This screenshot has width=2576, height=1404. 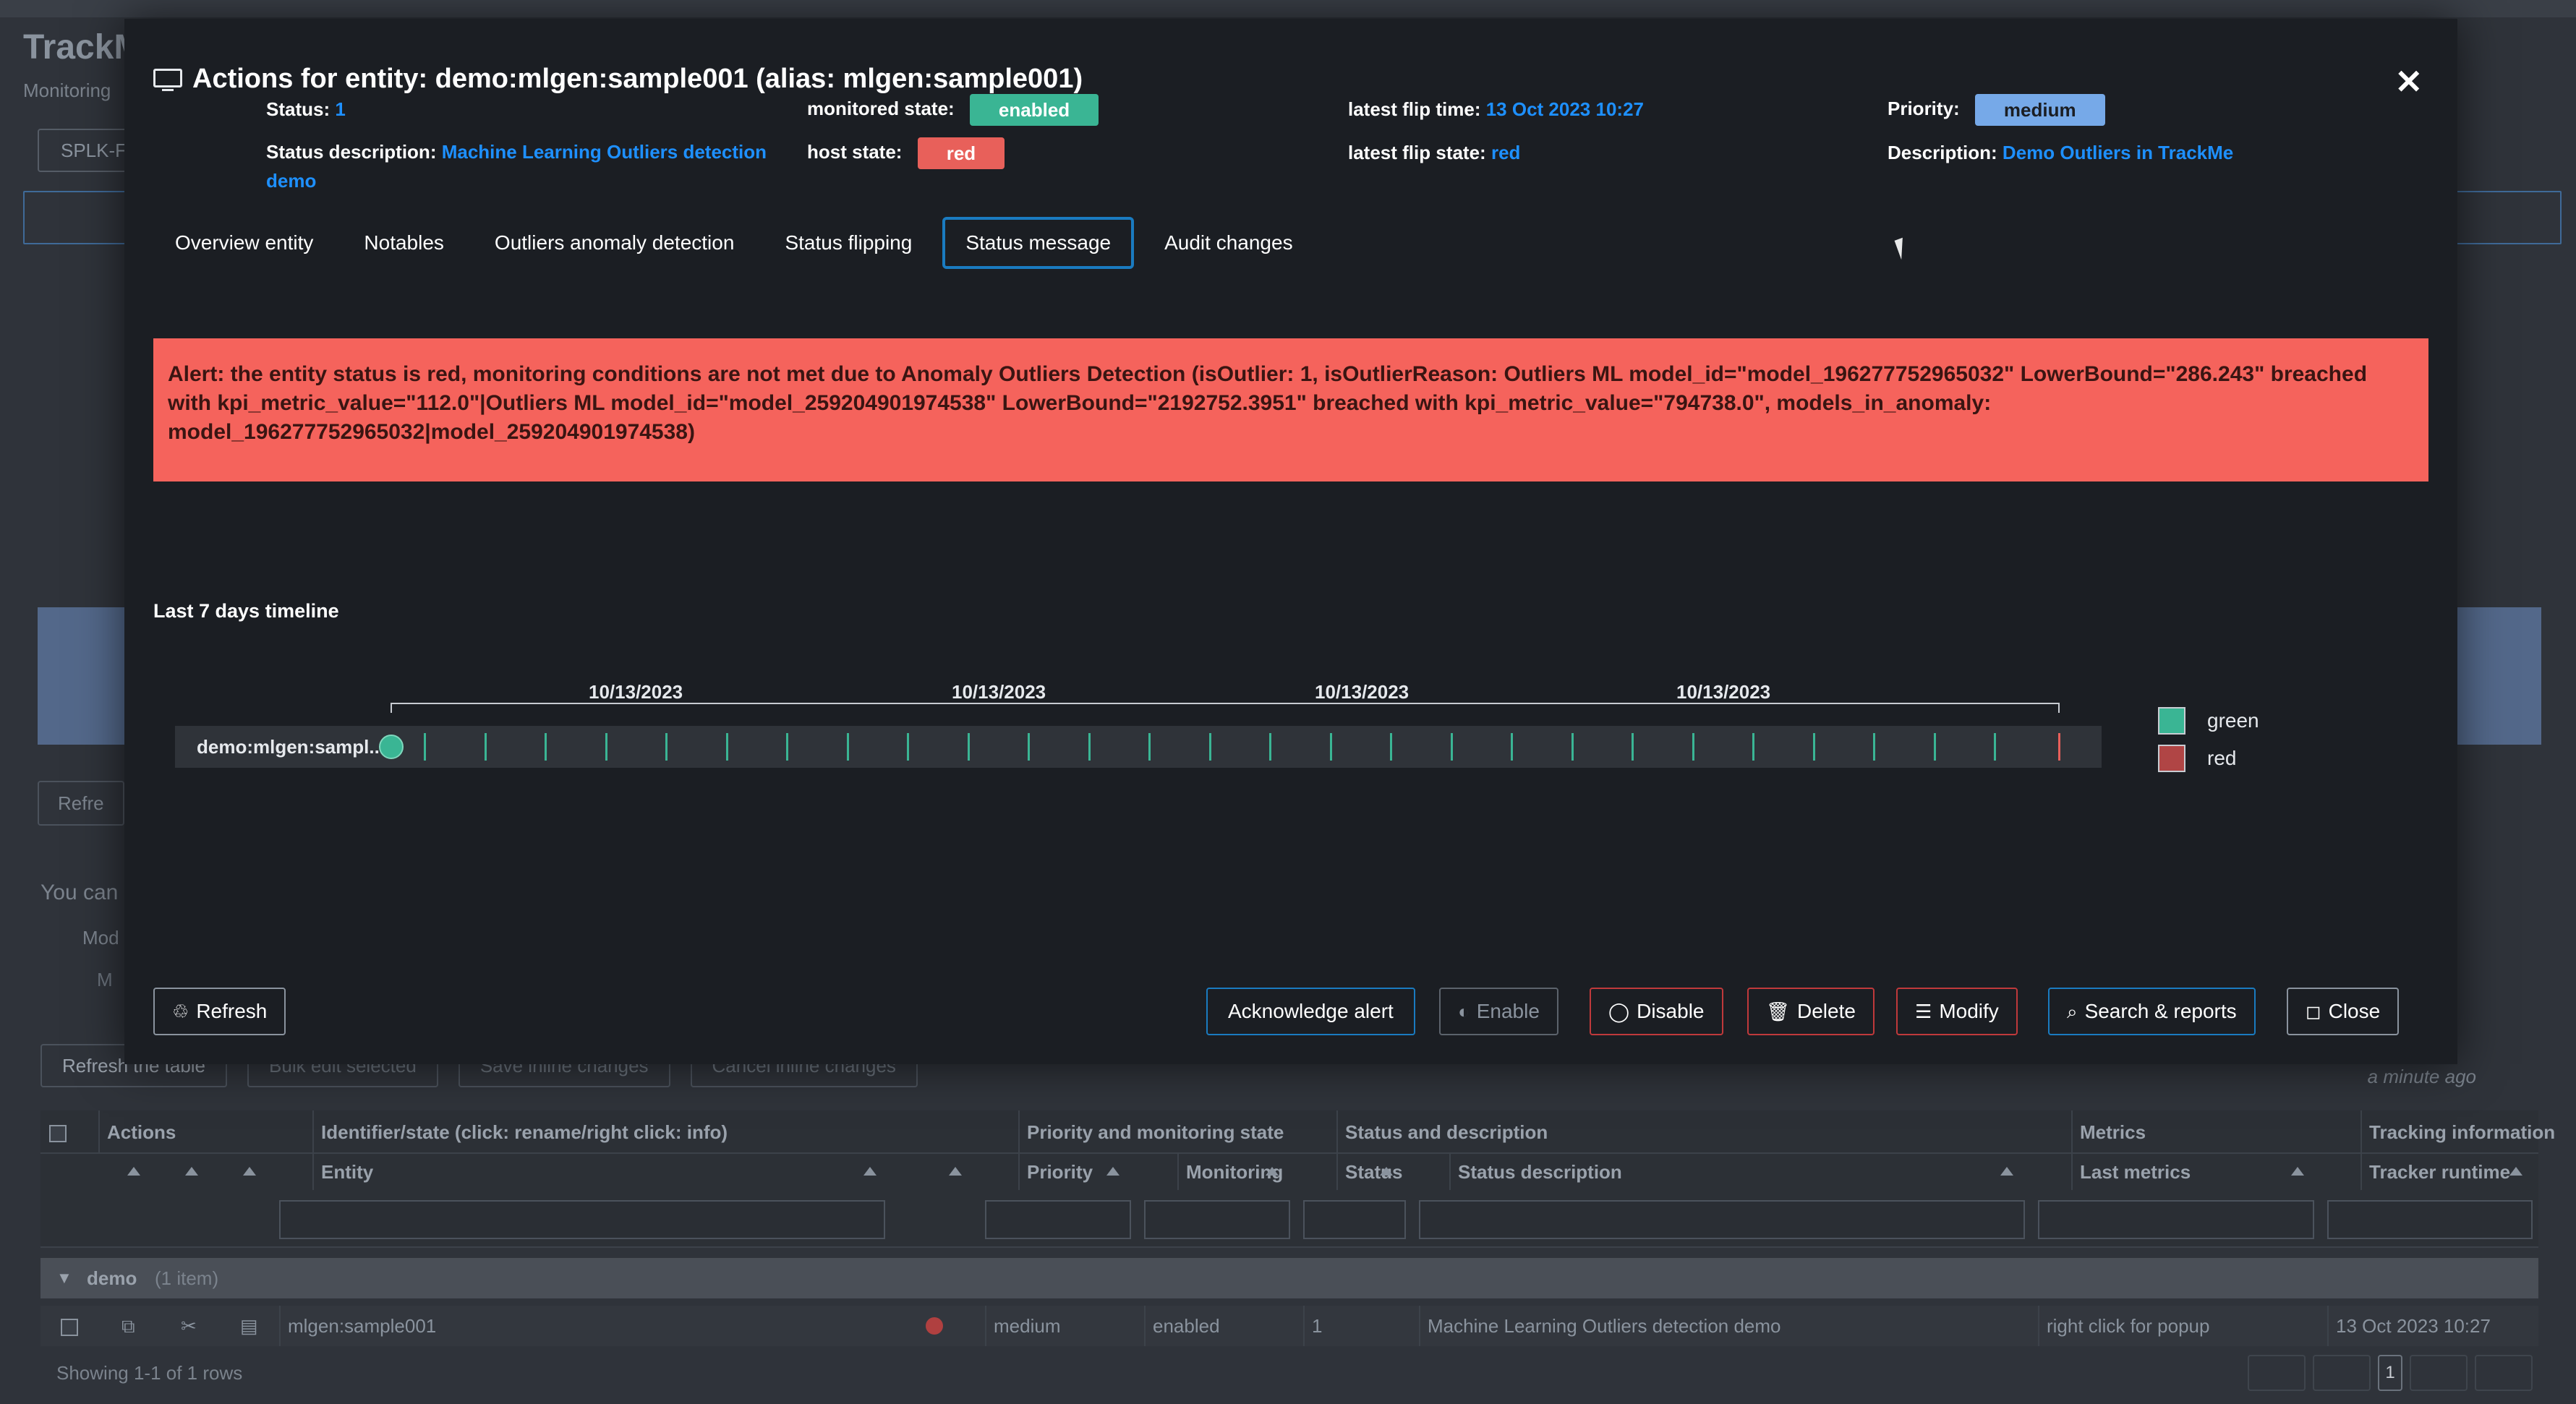 What do you see at coordinates (621, 1172) in the screenshot?
I see `col-entity: Entity` at bounding box center [621, 1172].